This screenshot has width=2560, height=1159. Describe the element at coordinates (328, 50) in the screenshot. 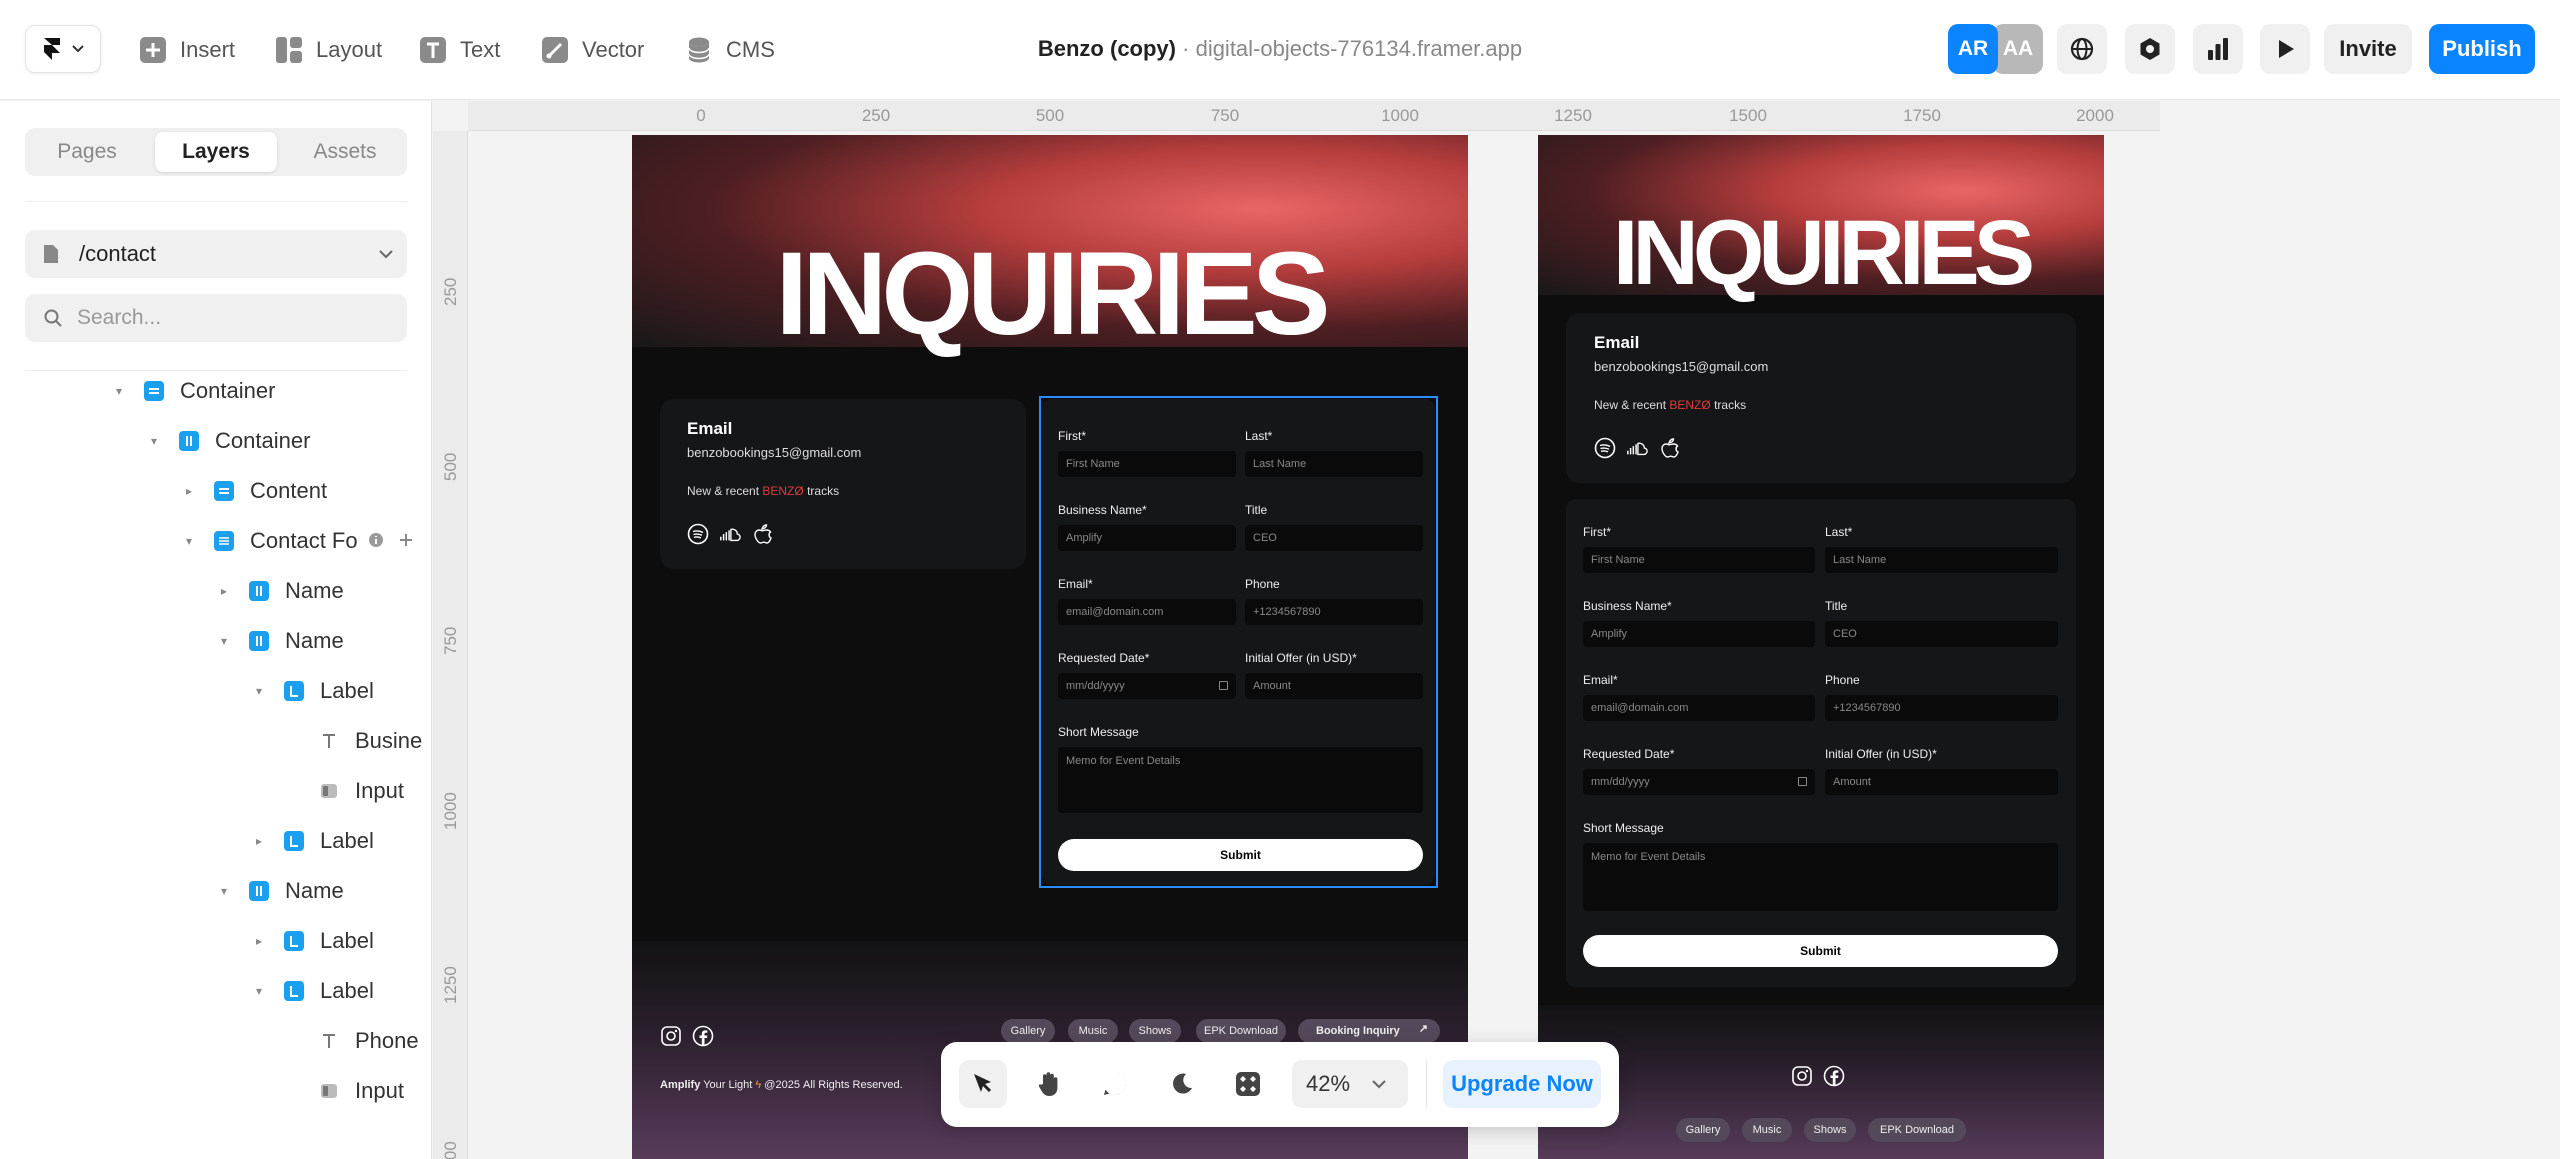

I see `layout-button: Layout` at that location.